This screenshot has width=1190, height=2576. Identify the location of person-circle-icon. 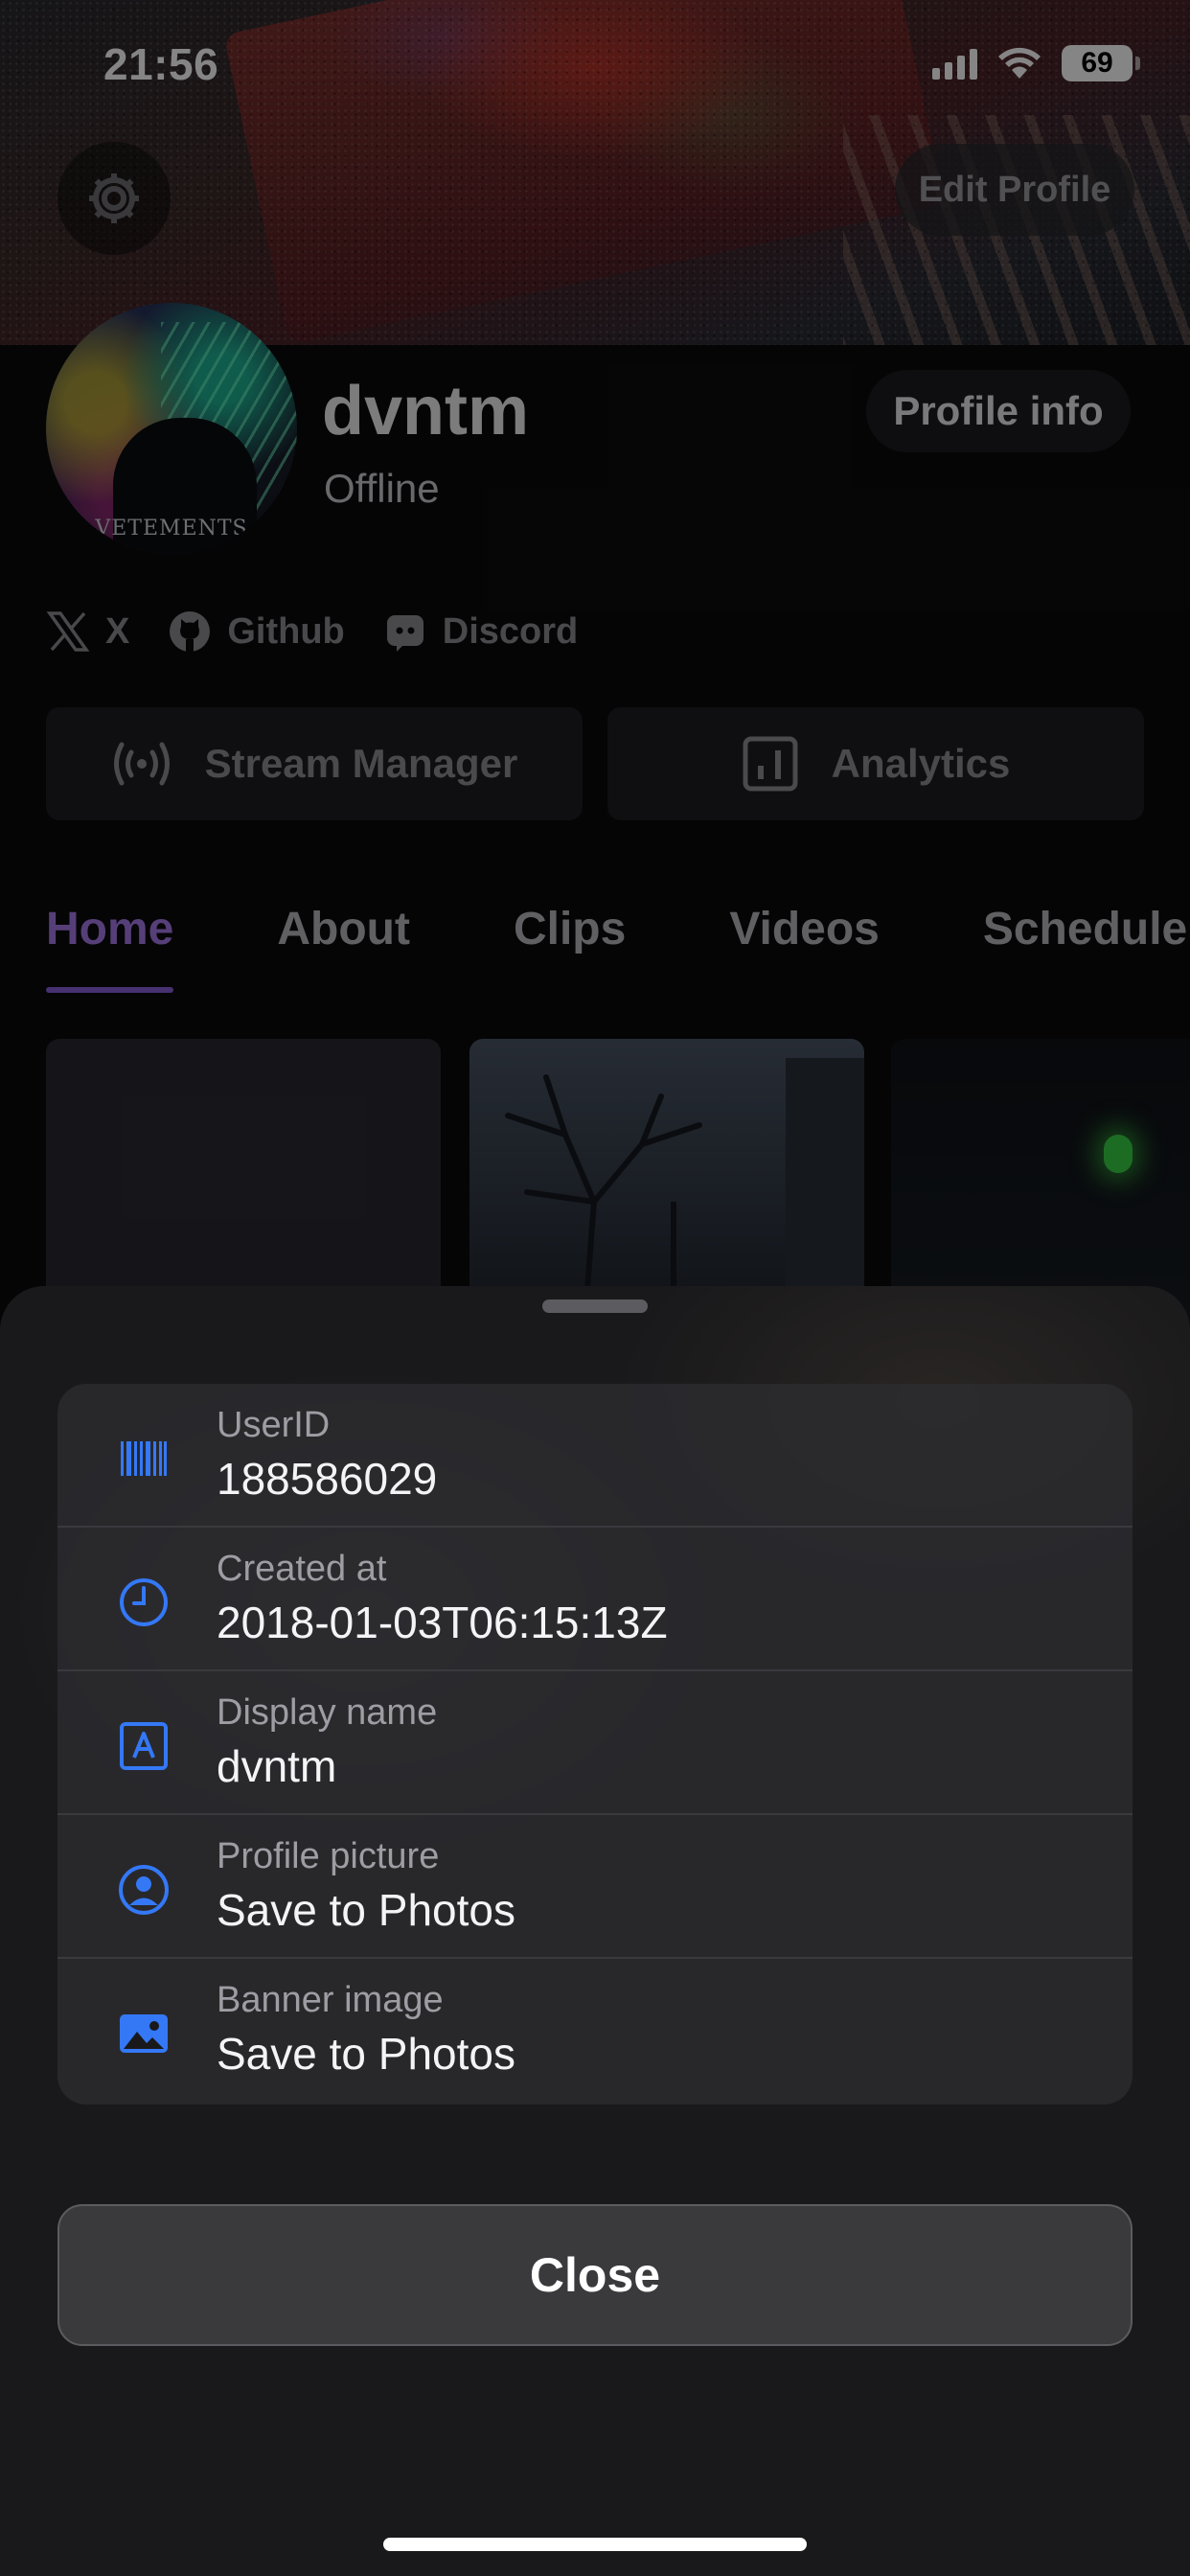
(144, 1890).